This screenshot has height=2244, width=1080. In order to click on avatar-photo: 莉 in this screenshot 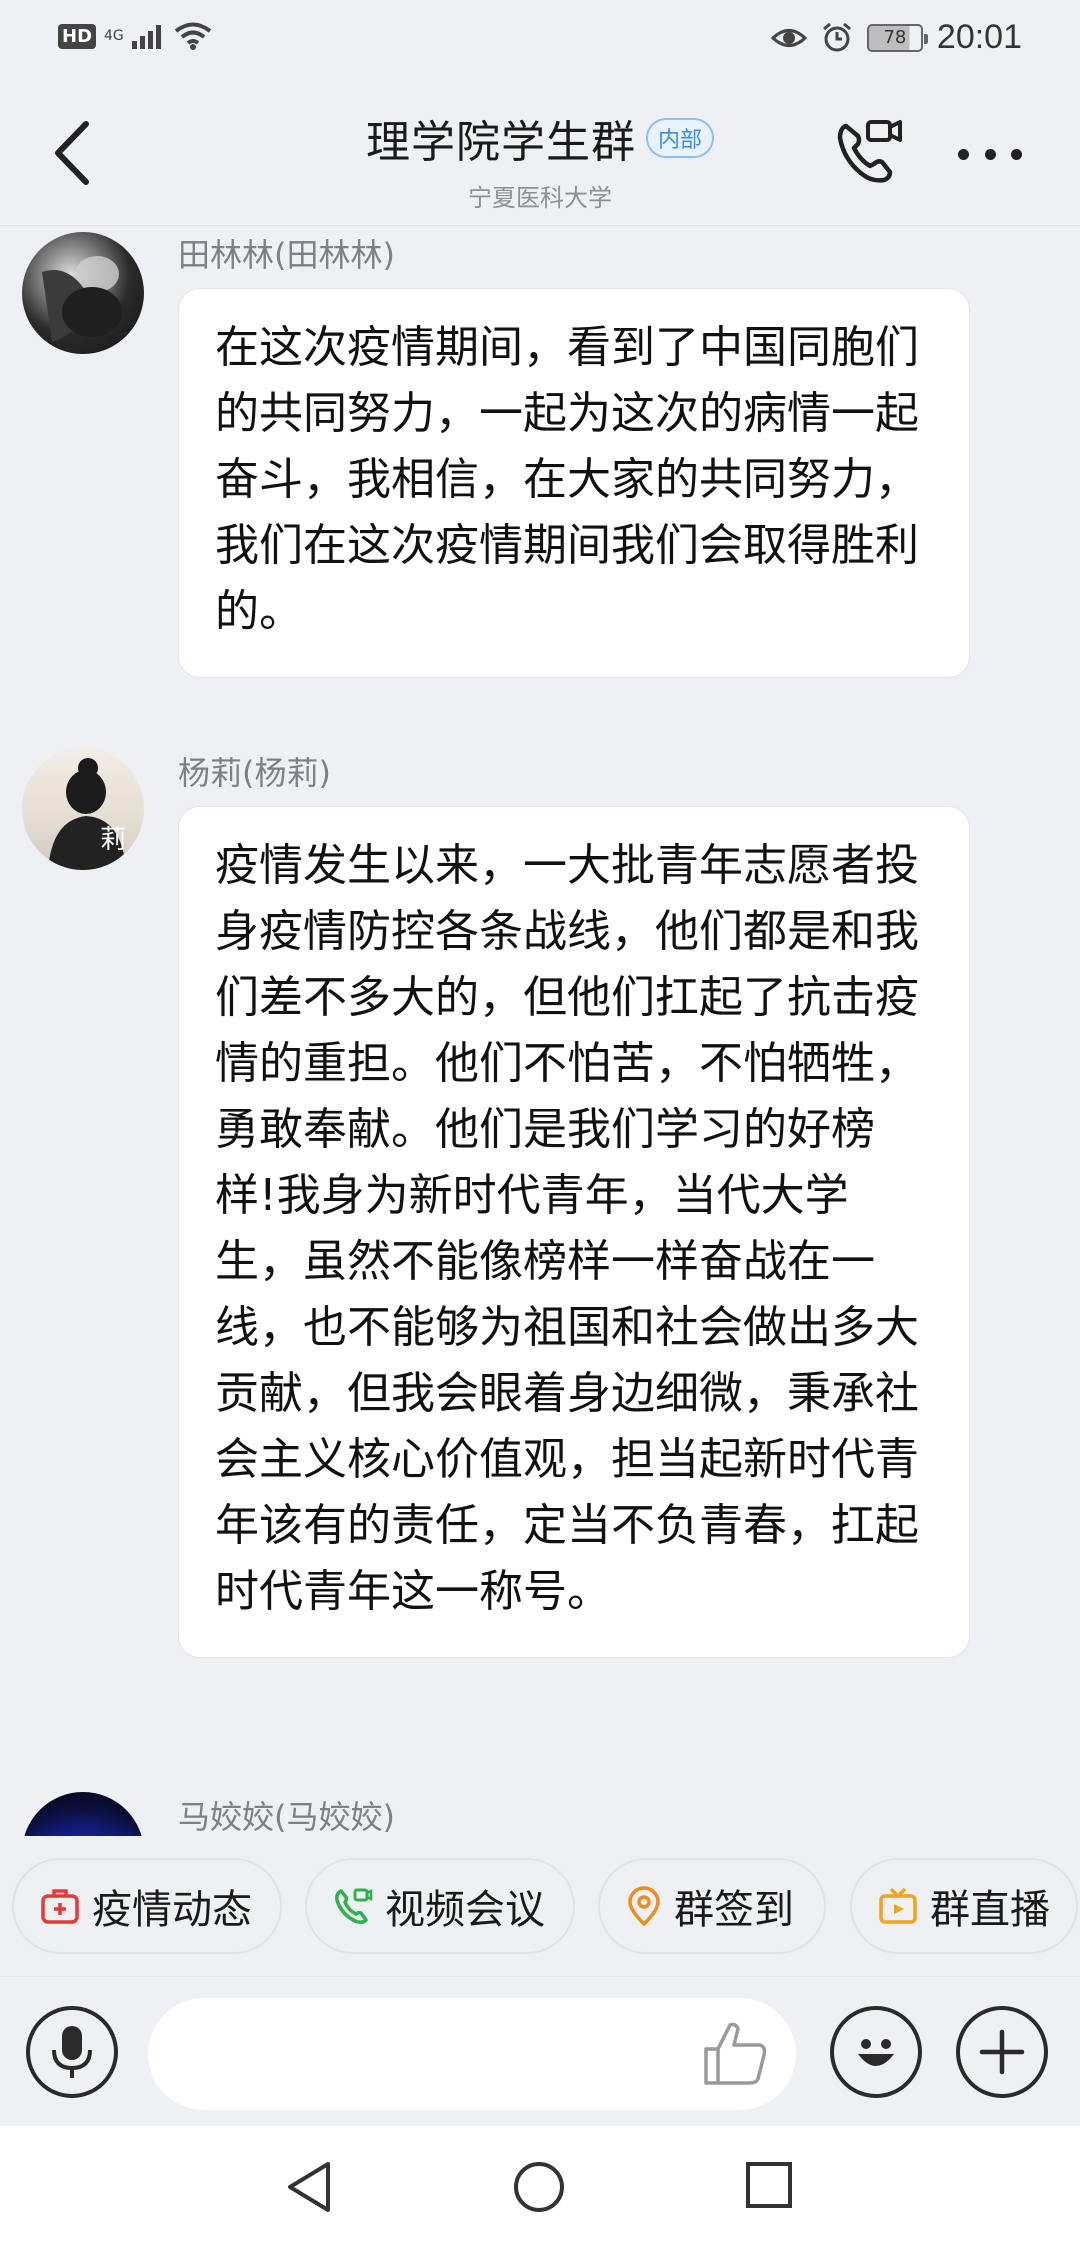, I will do `click(87, 814)`.